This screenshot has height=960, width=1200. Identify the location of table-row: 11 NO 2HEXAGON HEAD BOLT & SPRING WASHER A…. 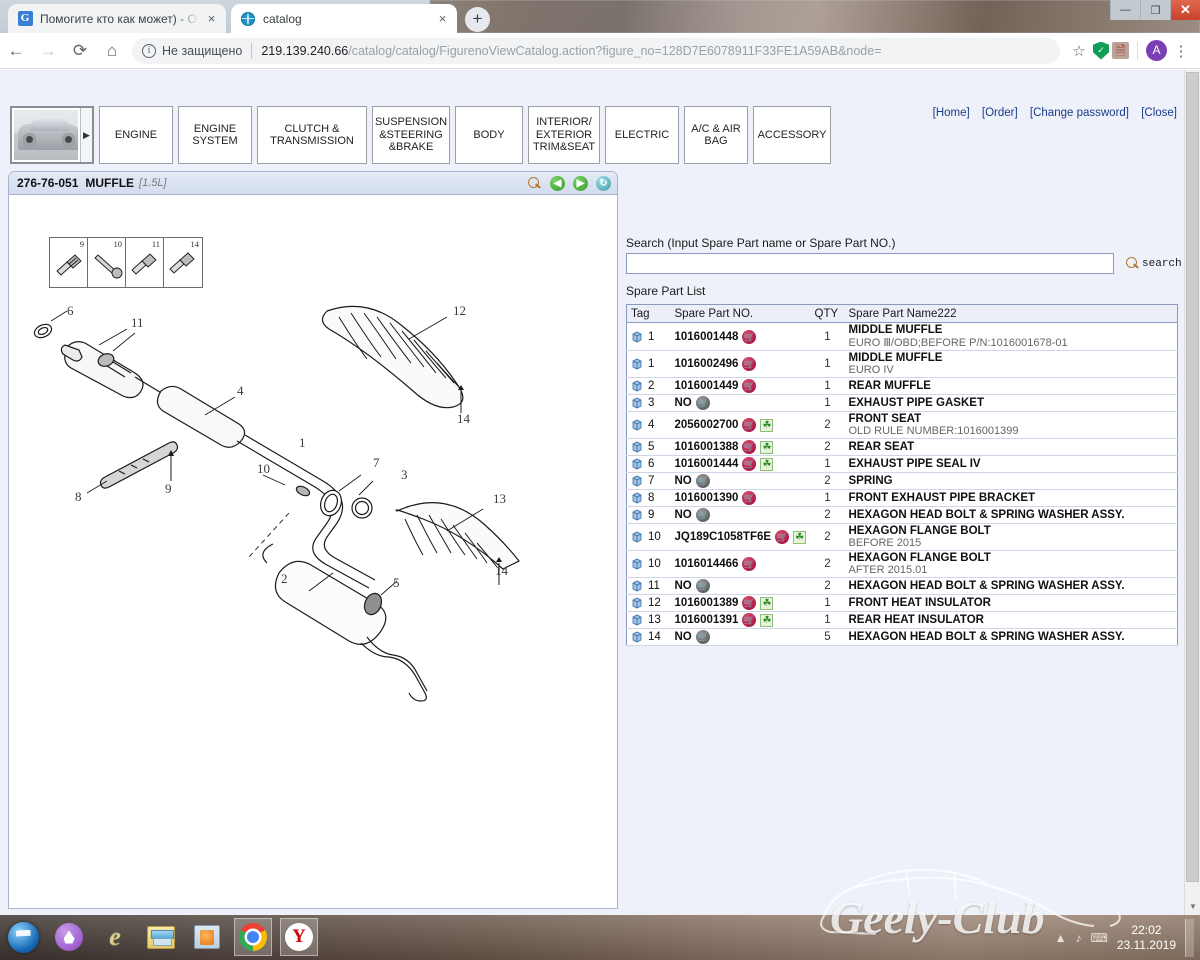
(902, 586).